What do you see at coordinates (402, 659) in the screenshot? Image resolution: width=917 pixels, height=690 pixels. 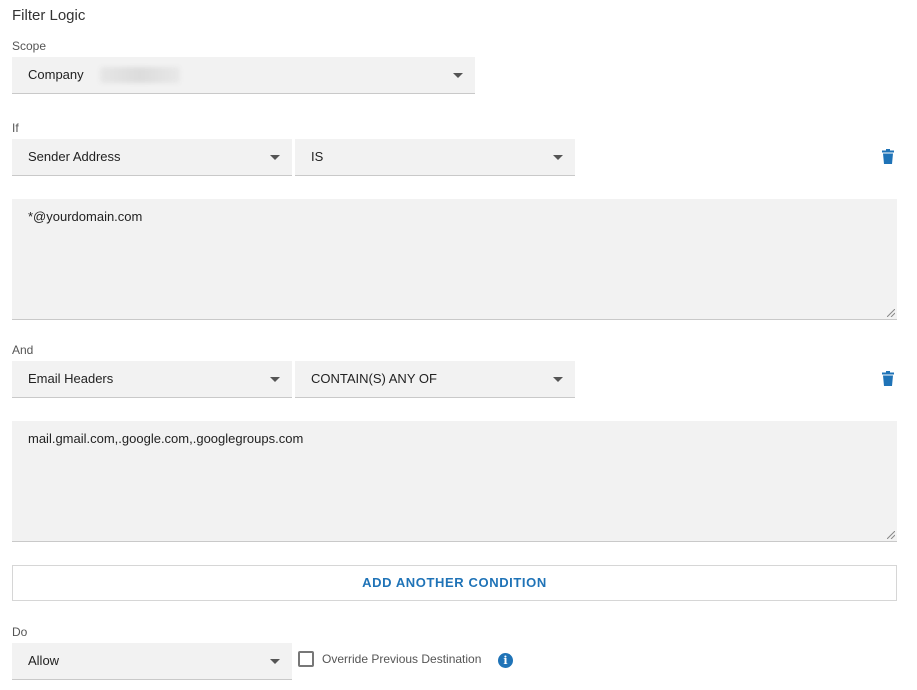 I see `override-destination-label: Override Previous Destination` at bounding box center [402, 659].